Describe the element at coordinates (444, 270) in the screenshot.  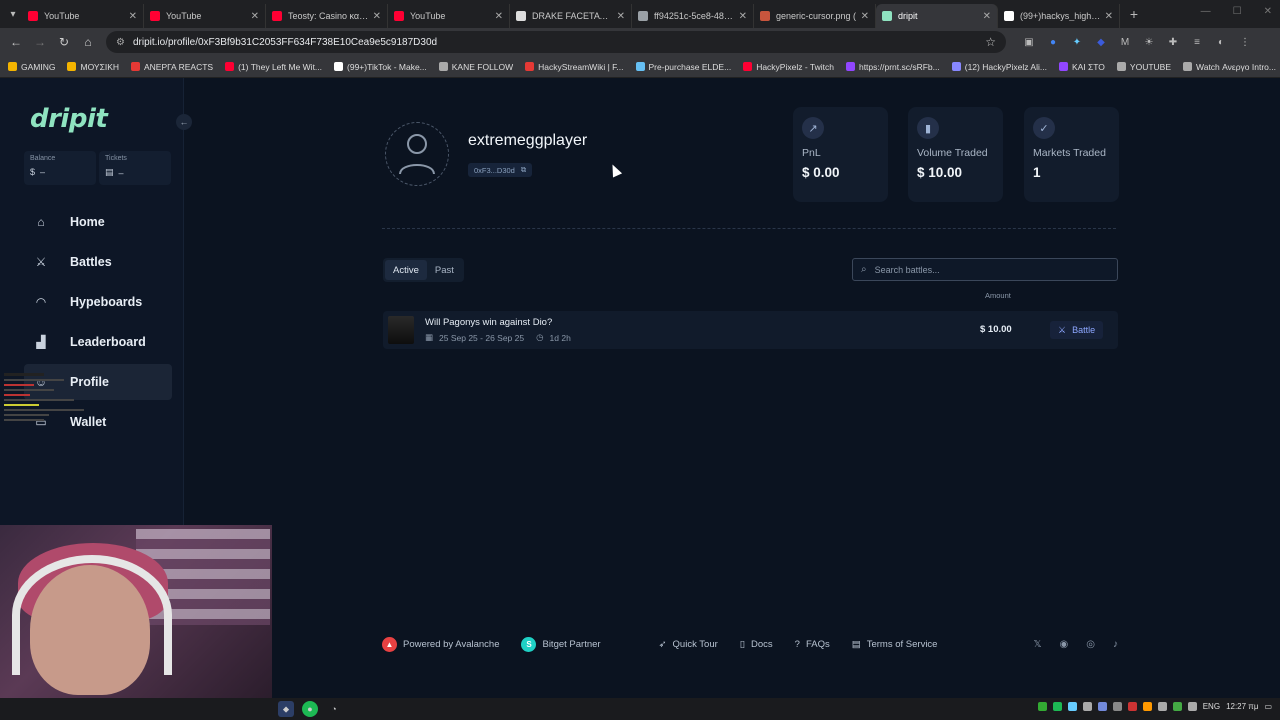
I see `tab-past: Past` at that location.